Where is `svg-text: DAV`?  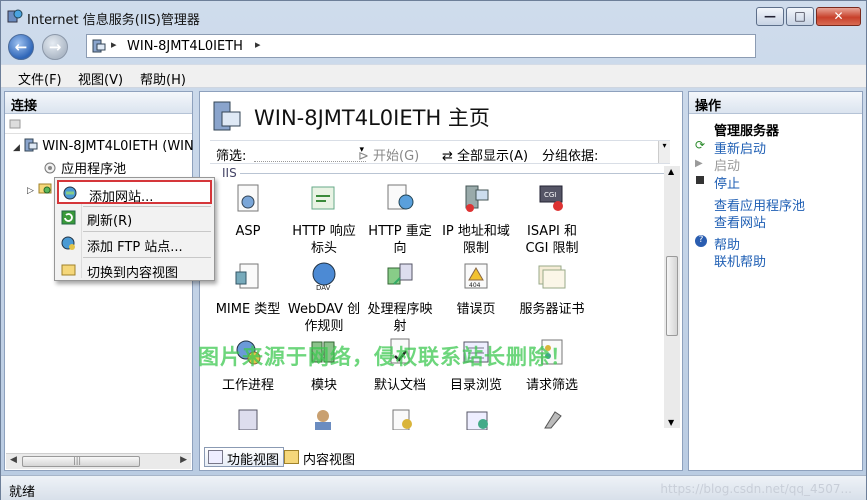
svg-text: DAV is located at coordinates (323, 288).